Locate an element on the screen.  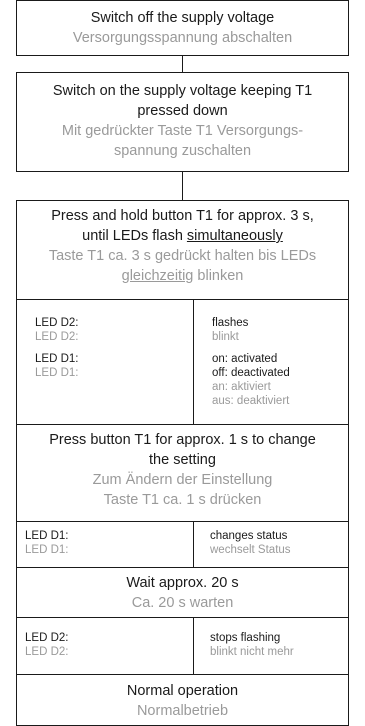
table-1-row1-left: LED D2: LED D2: is located at coordinates (57, 330).